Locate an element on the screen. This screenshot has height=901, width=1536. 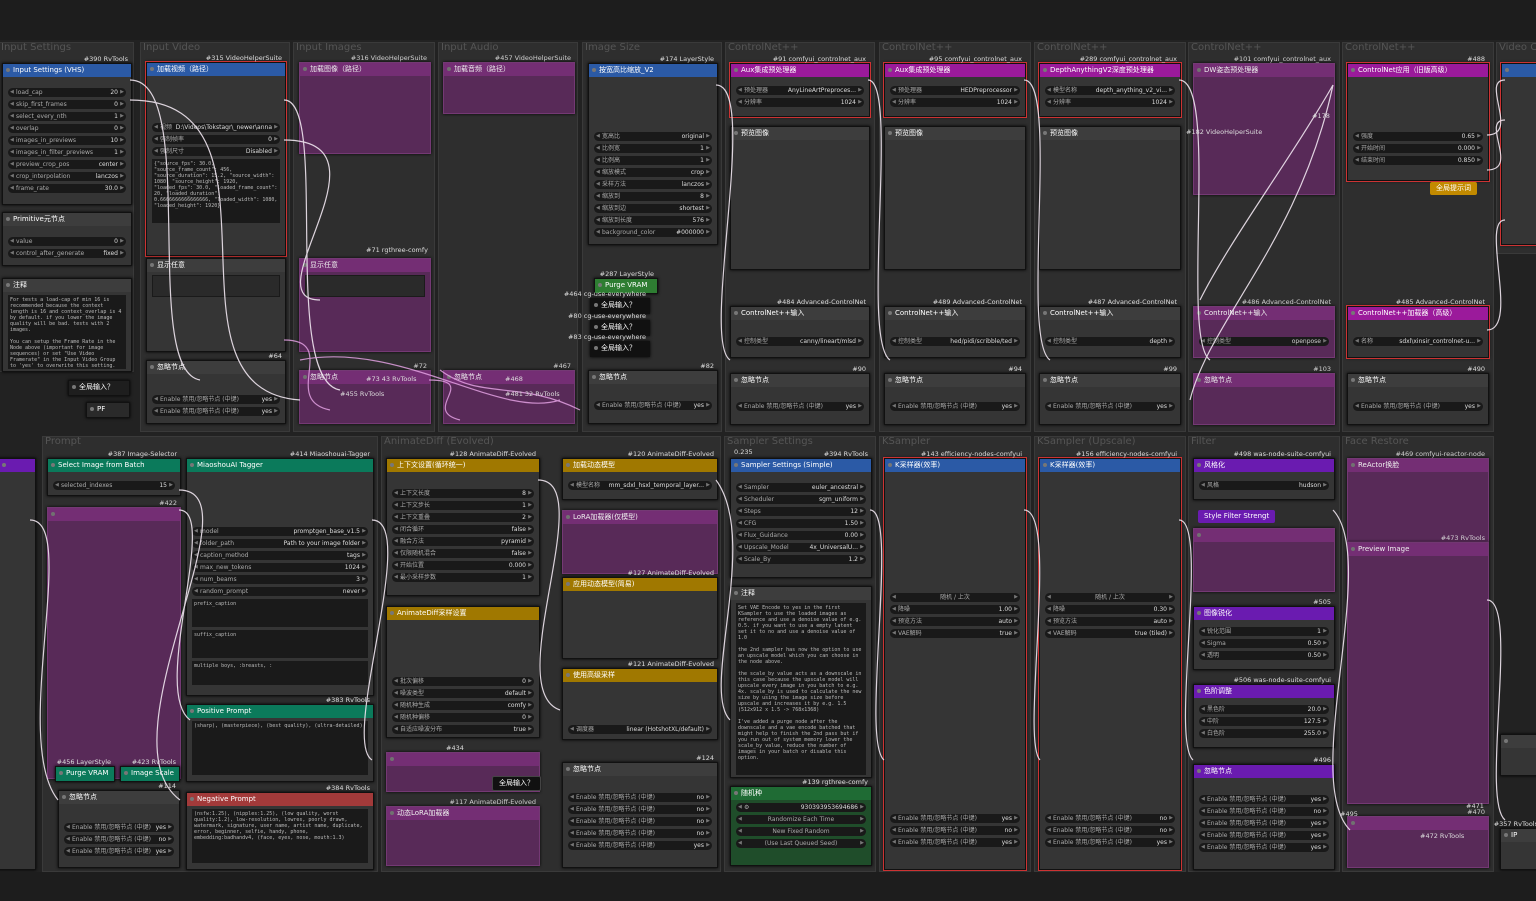
widget-context-stride: 上下文步长1 is located at coordinates (463, 505).